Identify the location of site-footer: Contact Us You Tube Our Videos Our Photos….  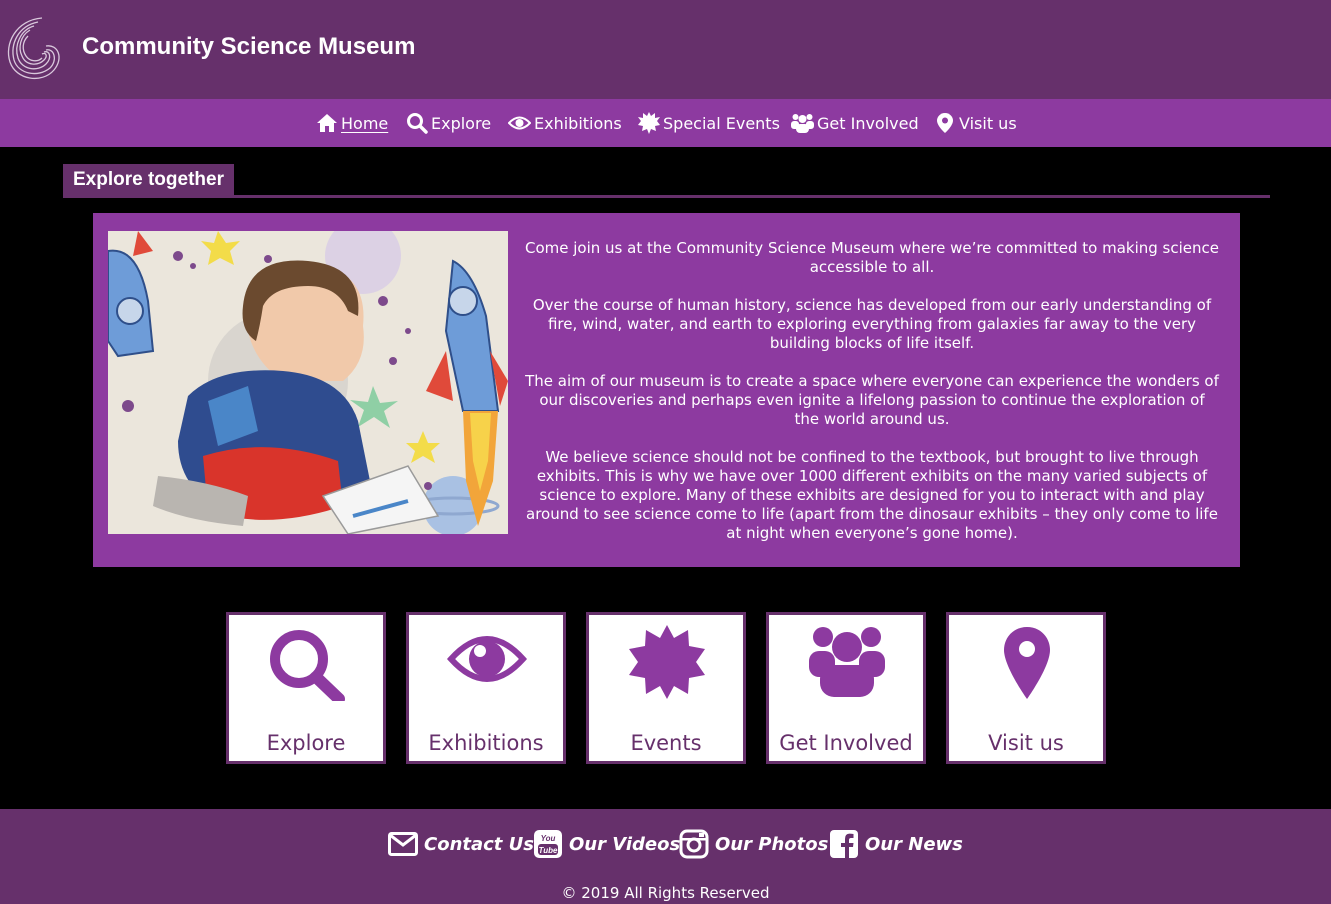
(665, 856).